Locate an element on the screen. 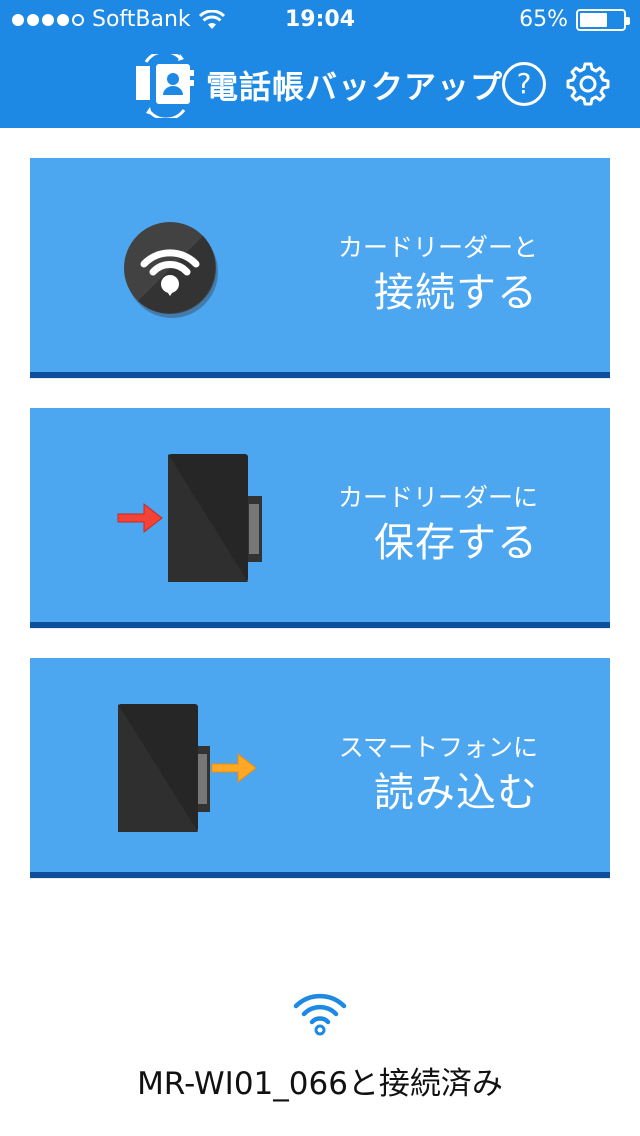 The height and width of the screenshot is (1136, 640). battery-percent: 65% is located at coordinates (543, 19).